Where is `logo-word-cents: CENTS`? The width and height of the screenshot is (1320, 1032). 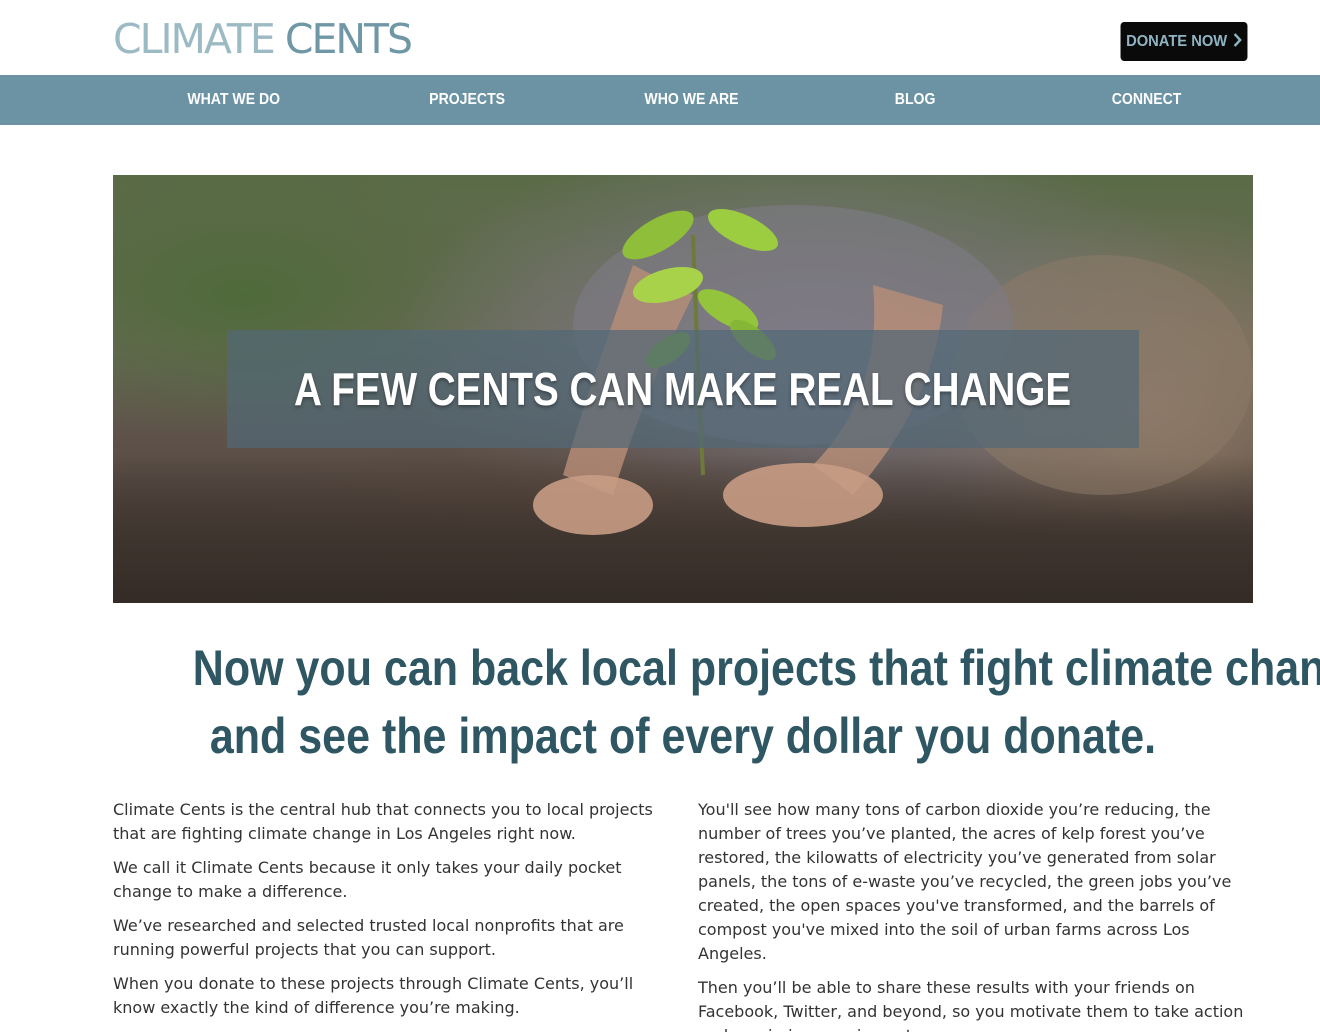 logo-word-cents: CENTS is located at coordinates (348, 39).